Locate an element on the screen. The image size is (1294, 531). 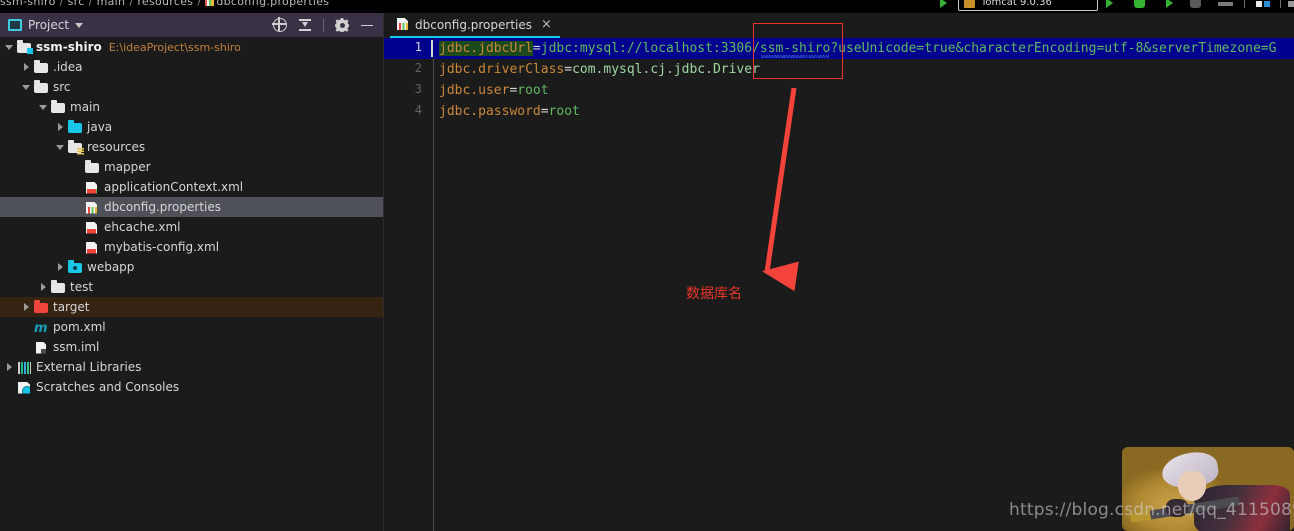
property-value: root is located at coordinates (533, 90).